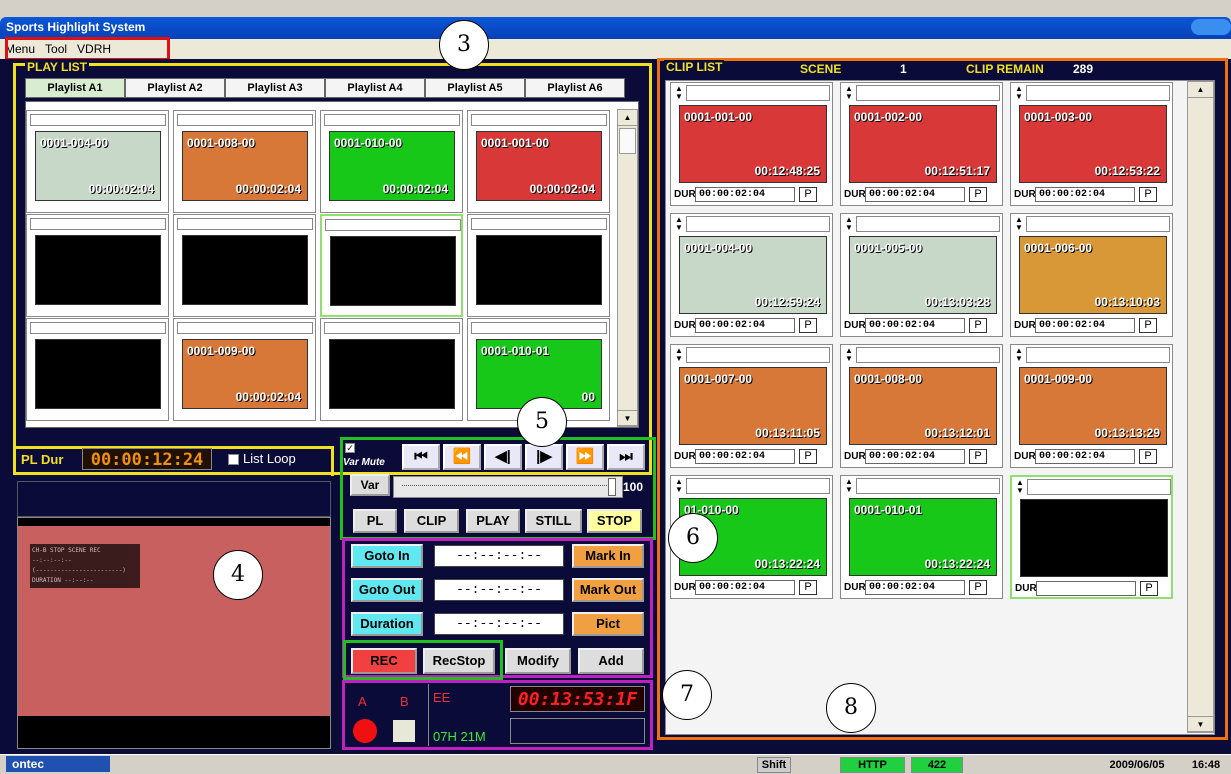 Image resolution: width=1231 pixels, height=774 pixels. What do you see at coordinates (499, 624) in the screenshot?
I see `duration-timecode: --:--:--:--` at bounding box center [499, 624].